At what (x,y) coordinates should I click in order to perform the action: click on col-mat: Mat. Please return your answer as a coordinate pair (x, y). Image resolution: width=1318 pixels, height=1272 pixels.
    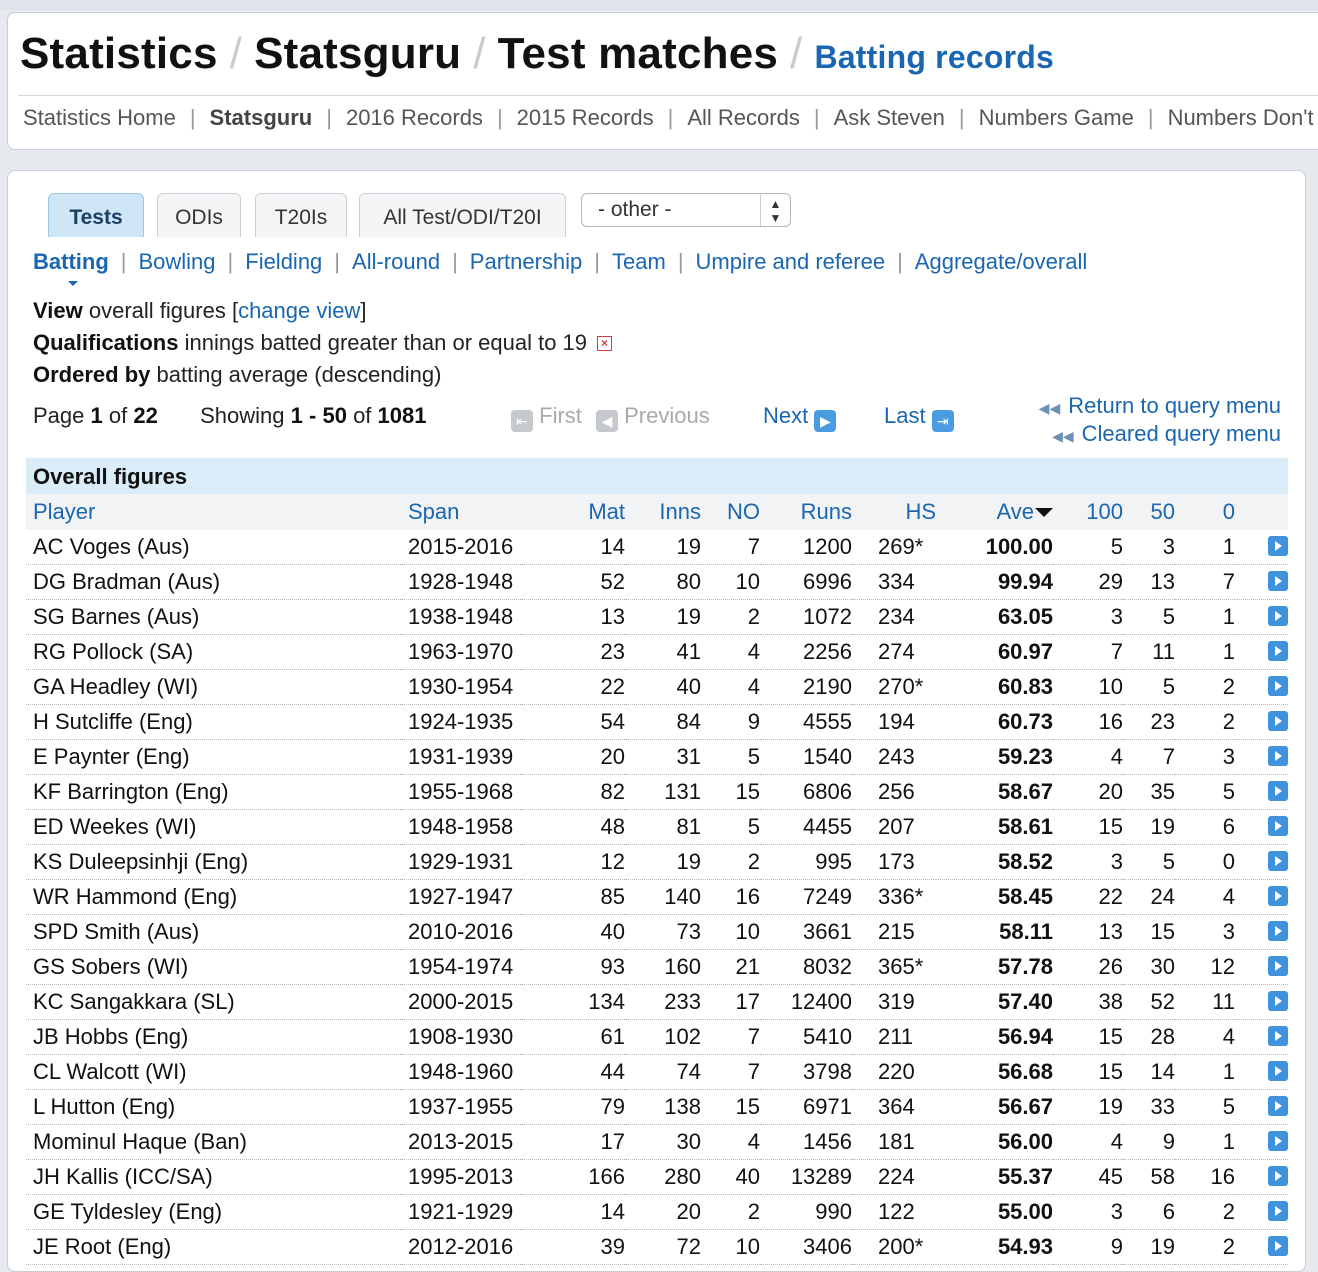
    Looking at the image, I should click on (573, 512).